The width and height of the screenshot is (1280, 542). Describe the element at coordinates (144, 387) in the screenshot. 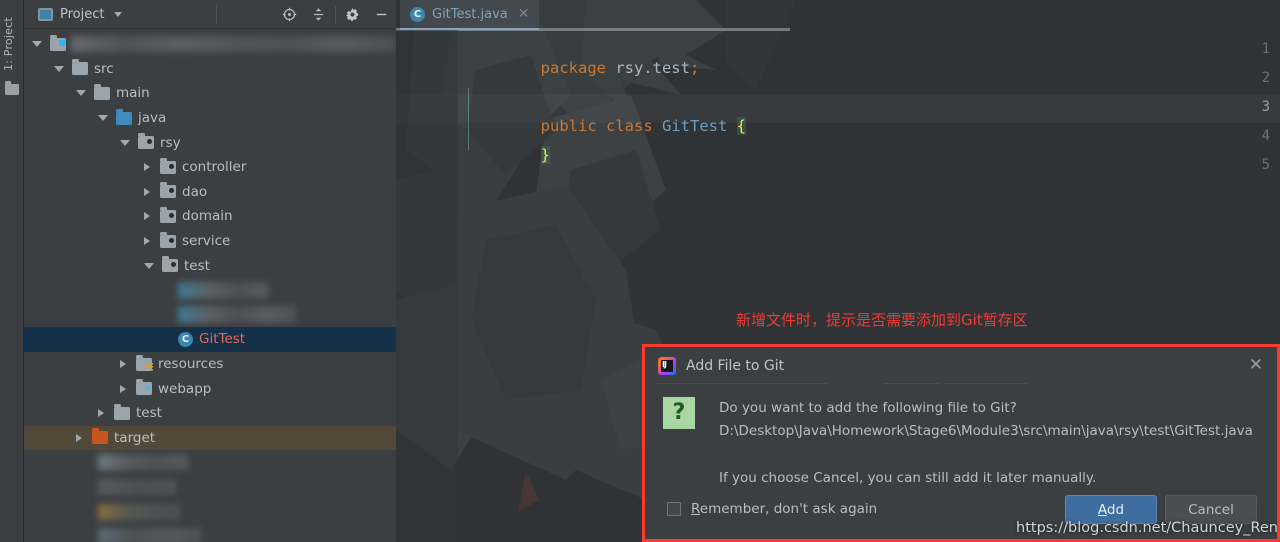

I see `webapp-folder-icon` at that location.